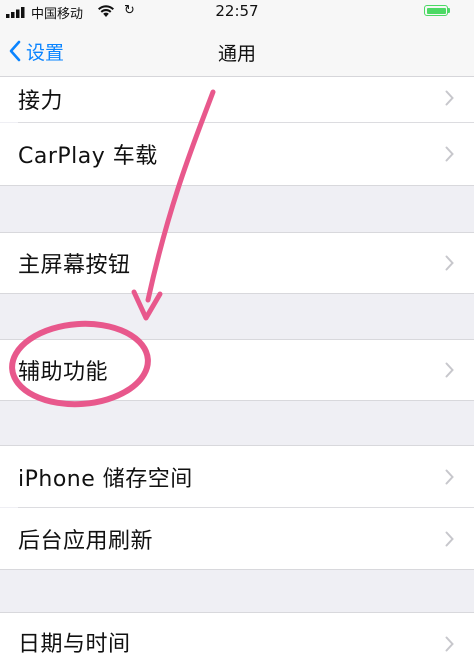 The height and width of the screenshot is (671, 474). What do you see at coordinates (237, 476) in the screenshot?
I see `list-item-iphone-storage: iPhone 储存空间` at bounding box center [237, 476].